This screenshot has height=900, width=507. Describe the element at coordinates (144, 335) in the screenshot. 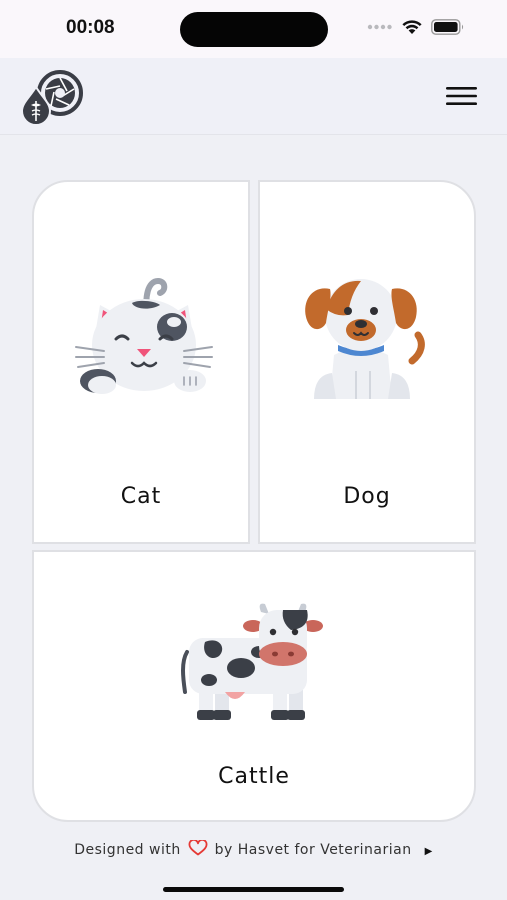

I see `cat-icon` at that location.